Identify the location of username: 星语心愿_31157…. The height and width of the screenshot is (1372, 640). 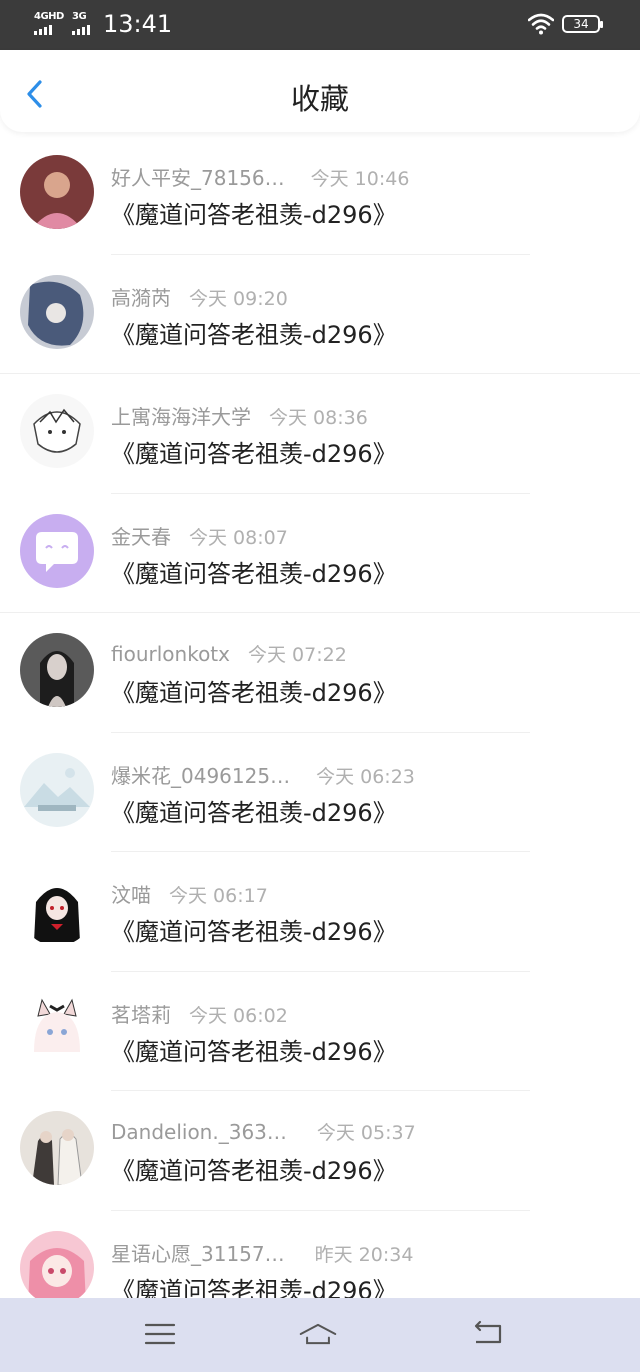
(198, 1252).